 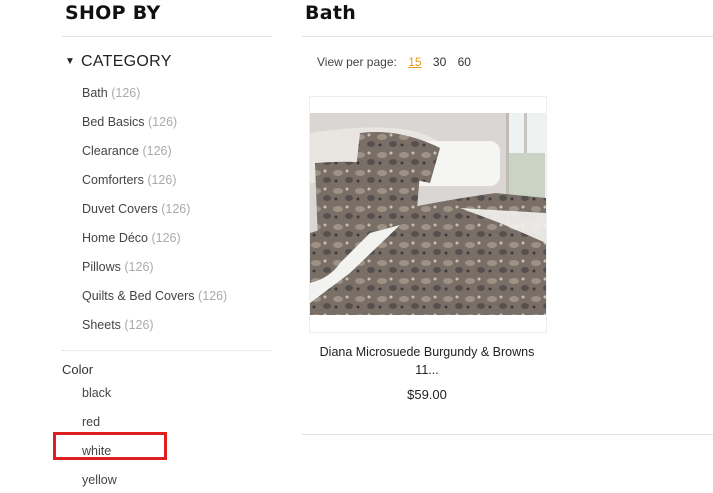 What do you see at coordinates (78, 369) in the screenshot?
I see `color-heading: Color` at bounding box center [78, 369].